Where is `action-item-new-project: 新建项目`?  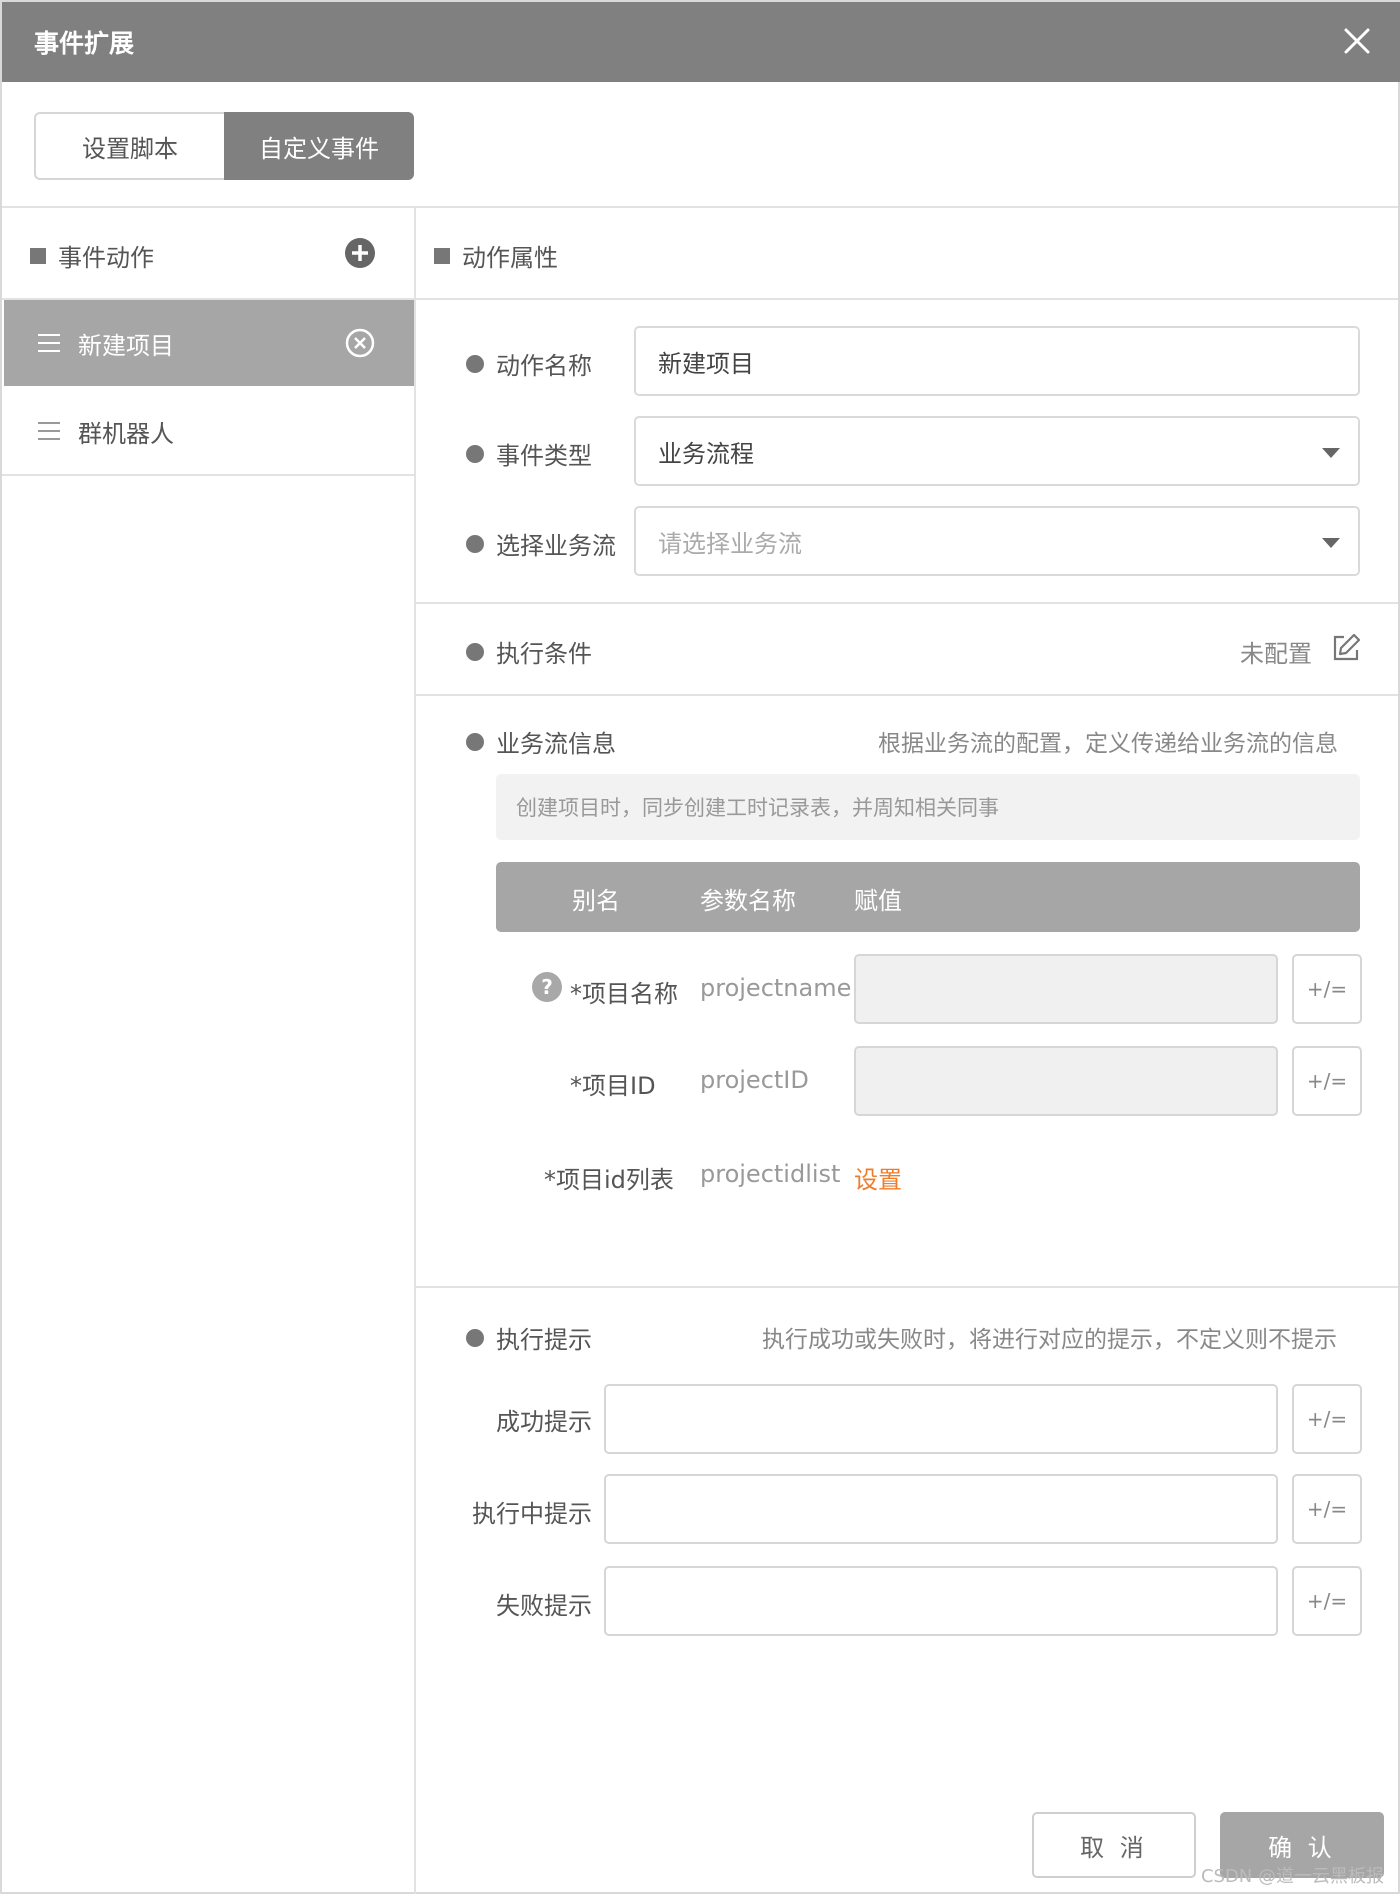
action-item-new-project: 新建项目 is located at coordinates (209, 343).